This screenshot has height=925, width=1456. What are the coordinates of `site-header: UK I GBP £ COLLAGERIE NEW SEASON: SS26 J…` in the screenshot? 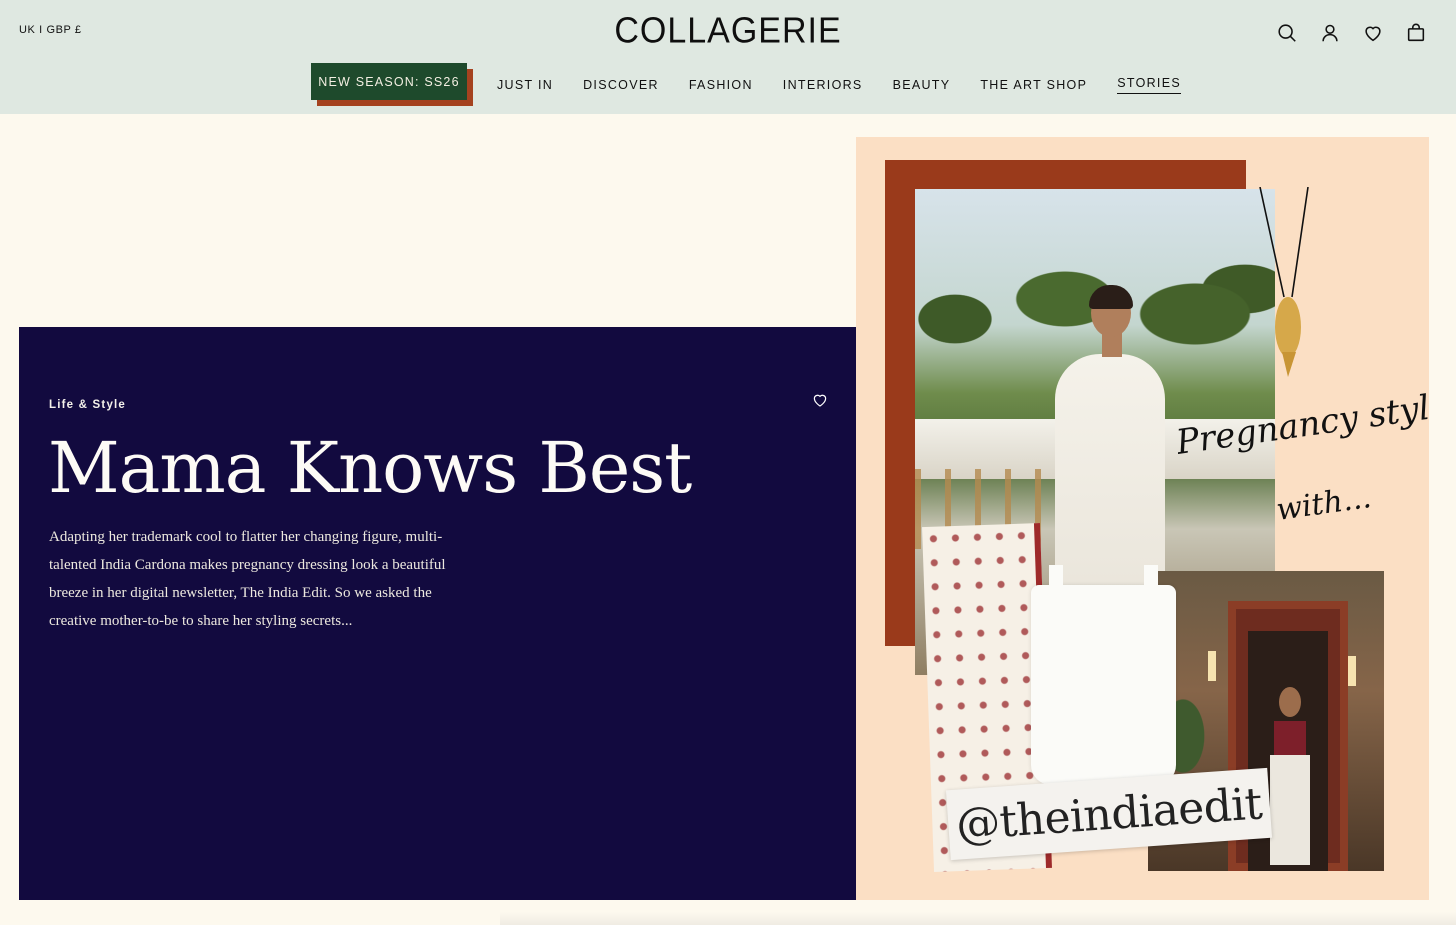 It's located at (728, 57).